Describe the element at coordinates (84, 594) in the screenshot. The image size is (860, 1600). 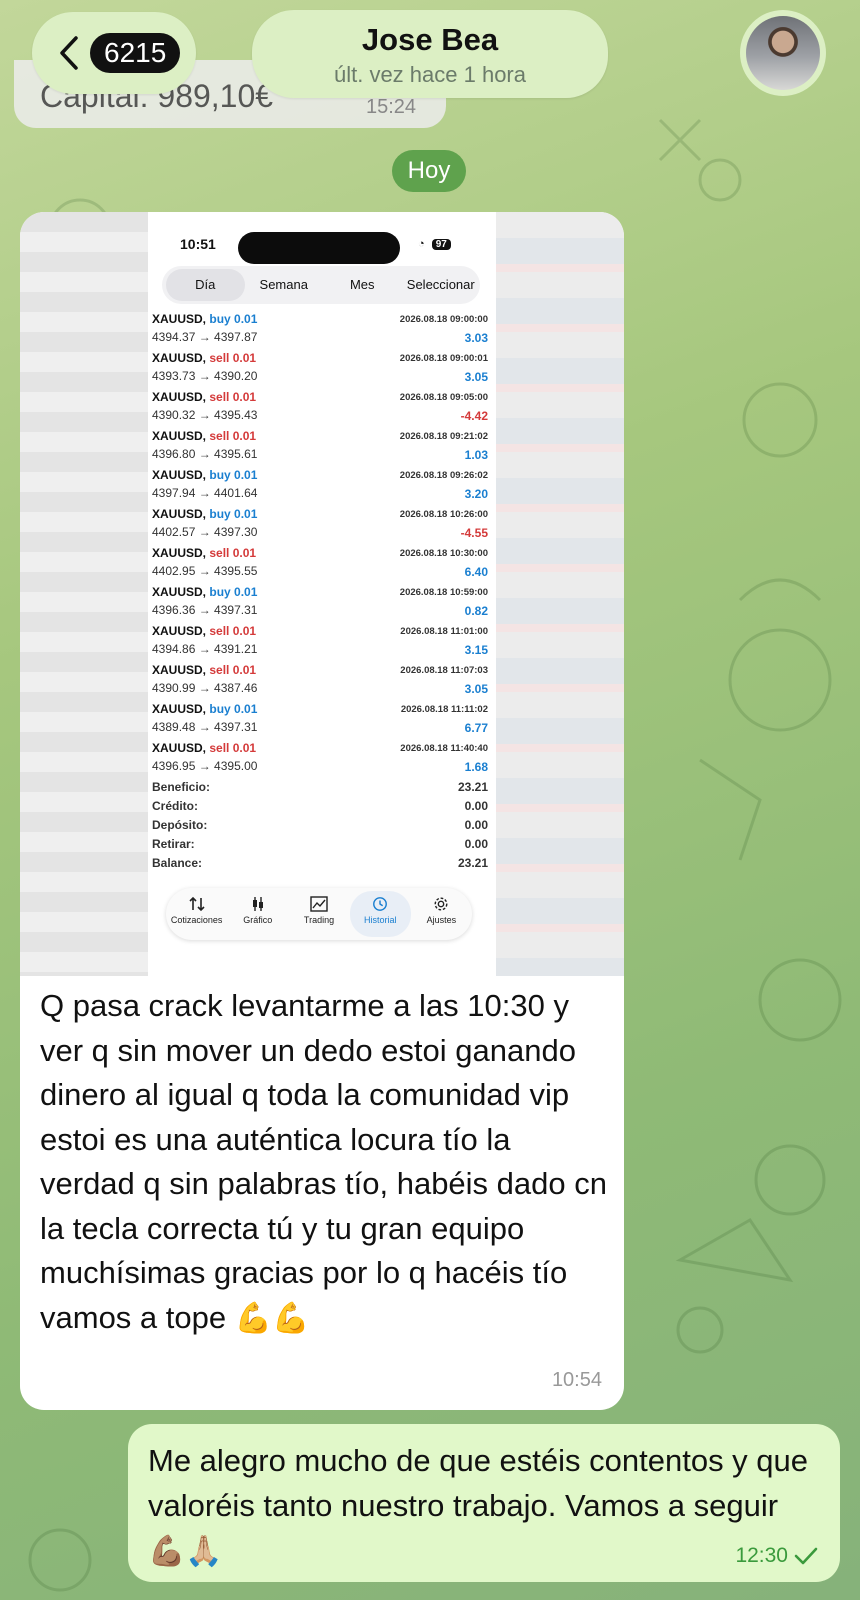
I see `screenshot-blurred-edge` at that location.